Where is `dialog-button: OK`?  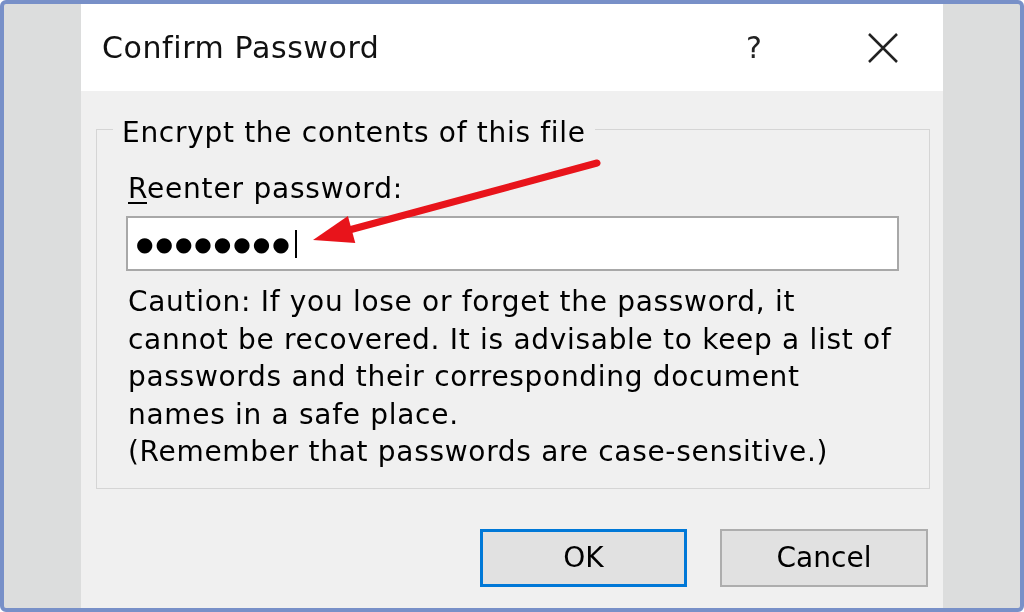
dialog-button: OK is located at coordinates (583, 557).